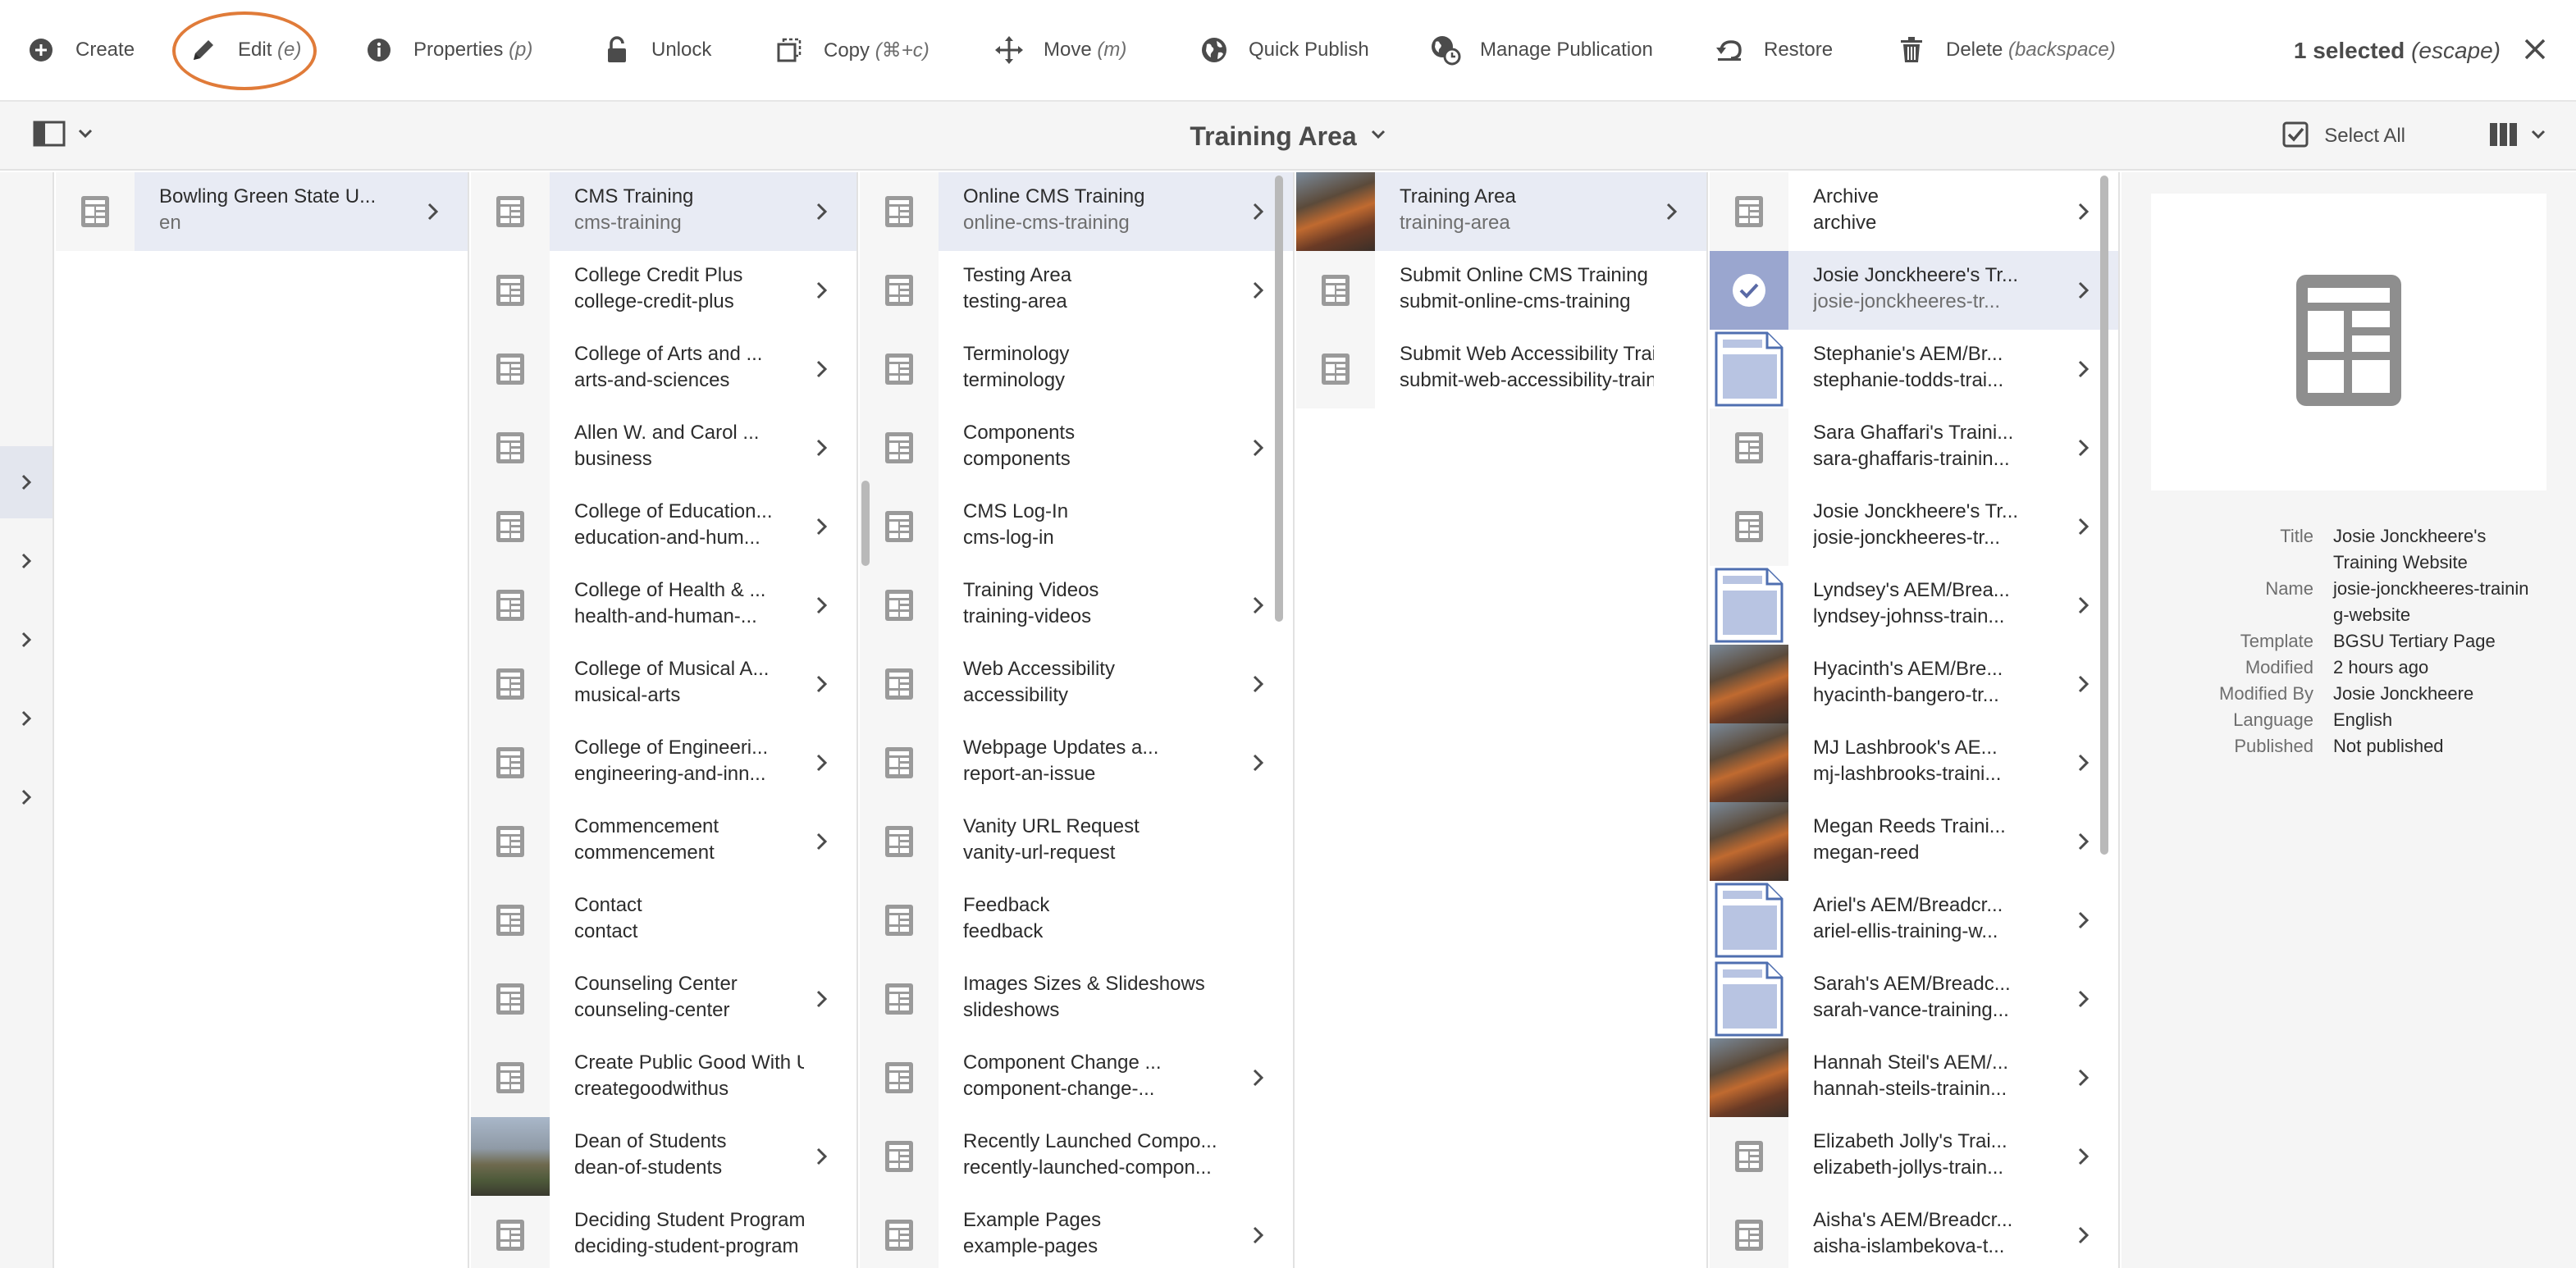 Image resolution: width=2576 pixels, height=1268 pixels. I want to click on list-item: Vanity URL Request vanity-url-request, so click(1076, 842).